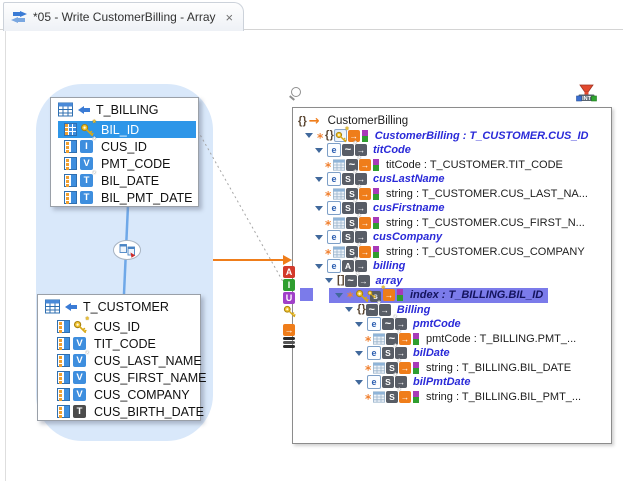 Image resolution: width=623 pixels, height=481 pixels. I want to click on tree-row: eS*→bilPmtDate, so click(452, 381).